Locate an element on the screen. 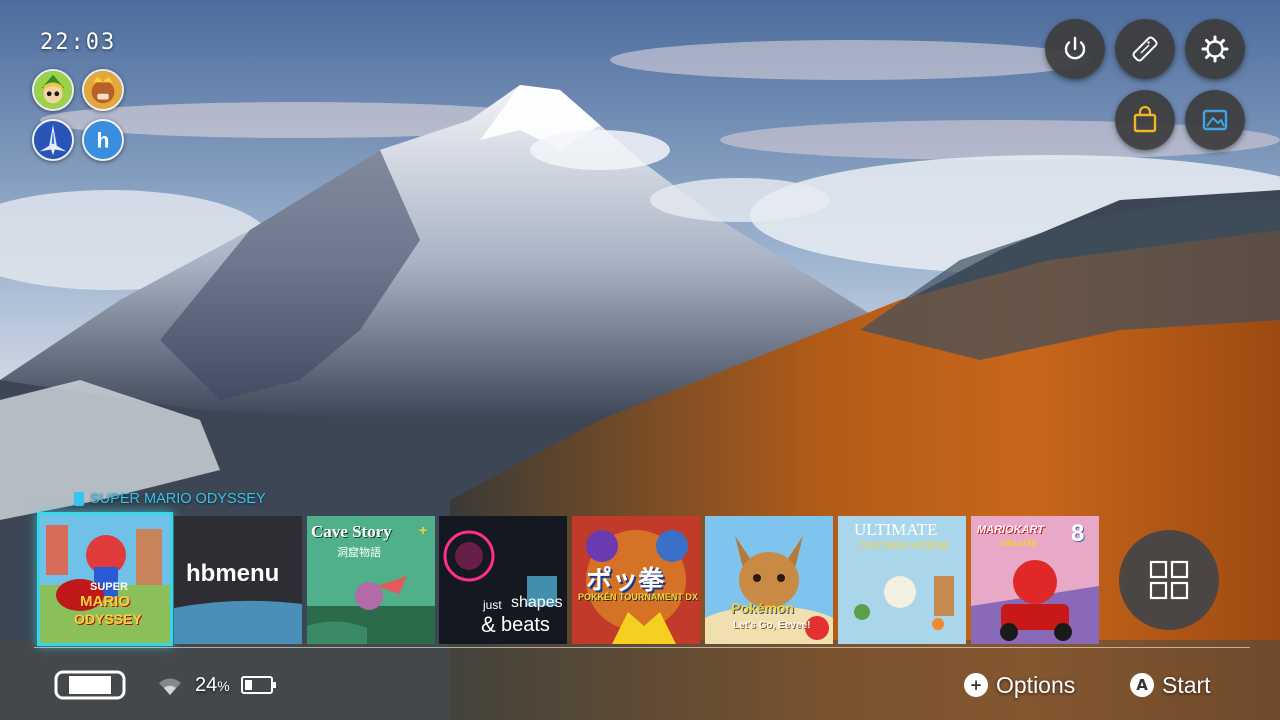 This screenshot has width=1280, height=720. settings-button is located at coordinates (1215, 49).